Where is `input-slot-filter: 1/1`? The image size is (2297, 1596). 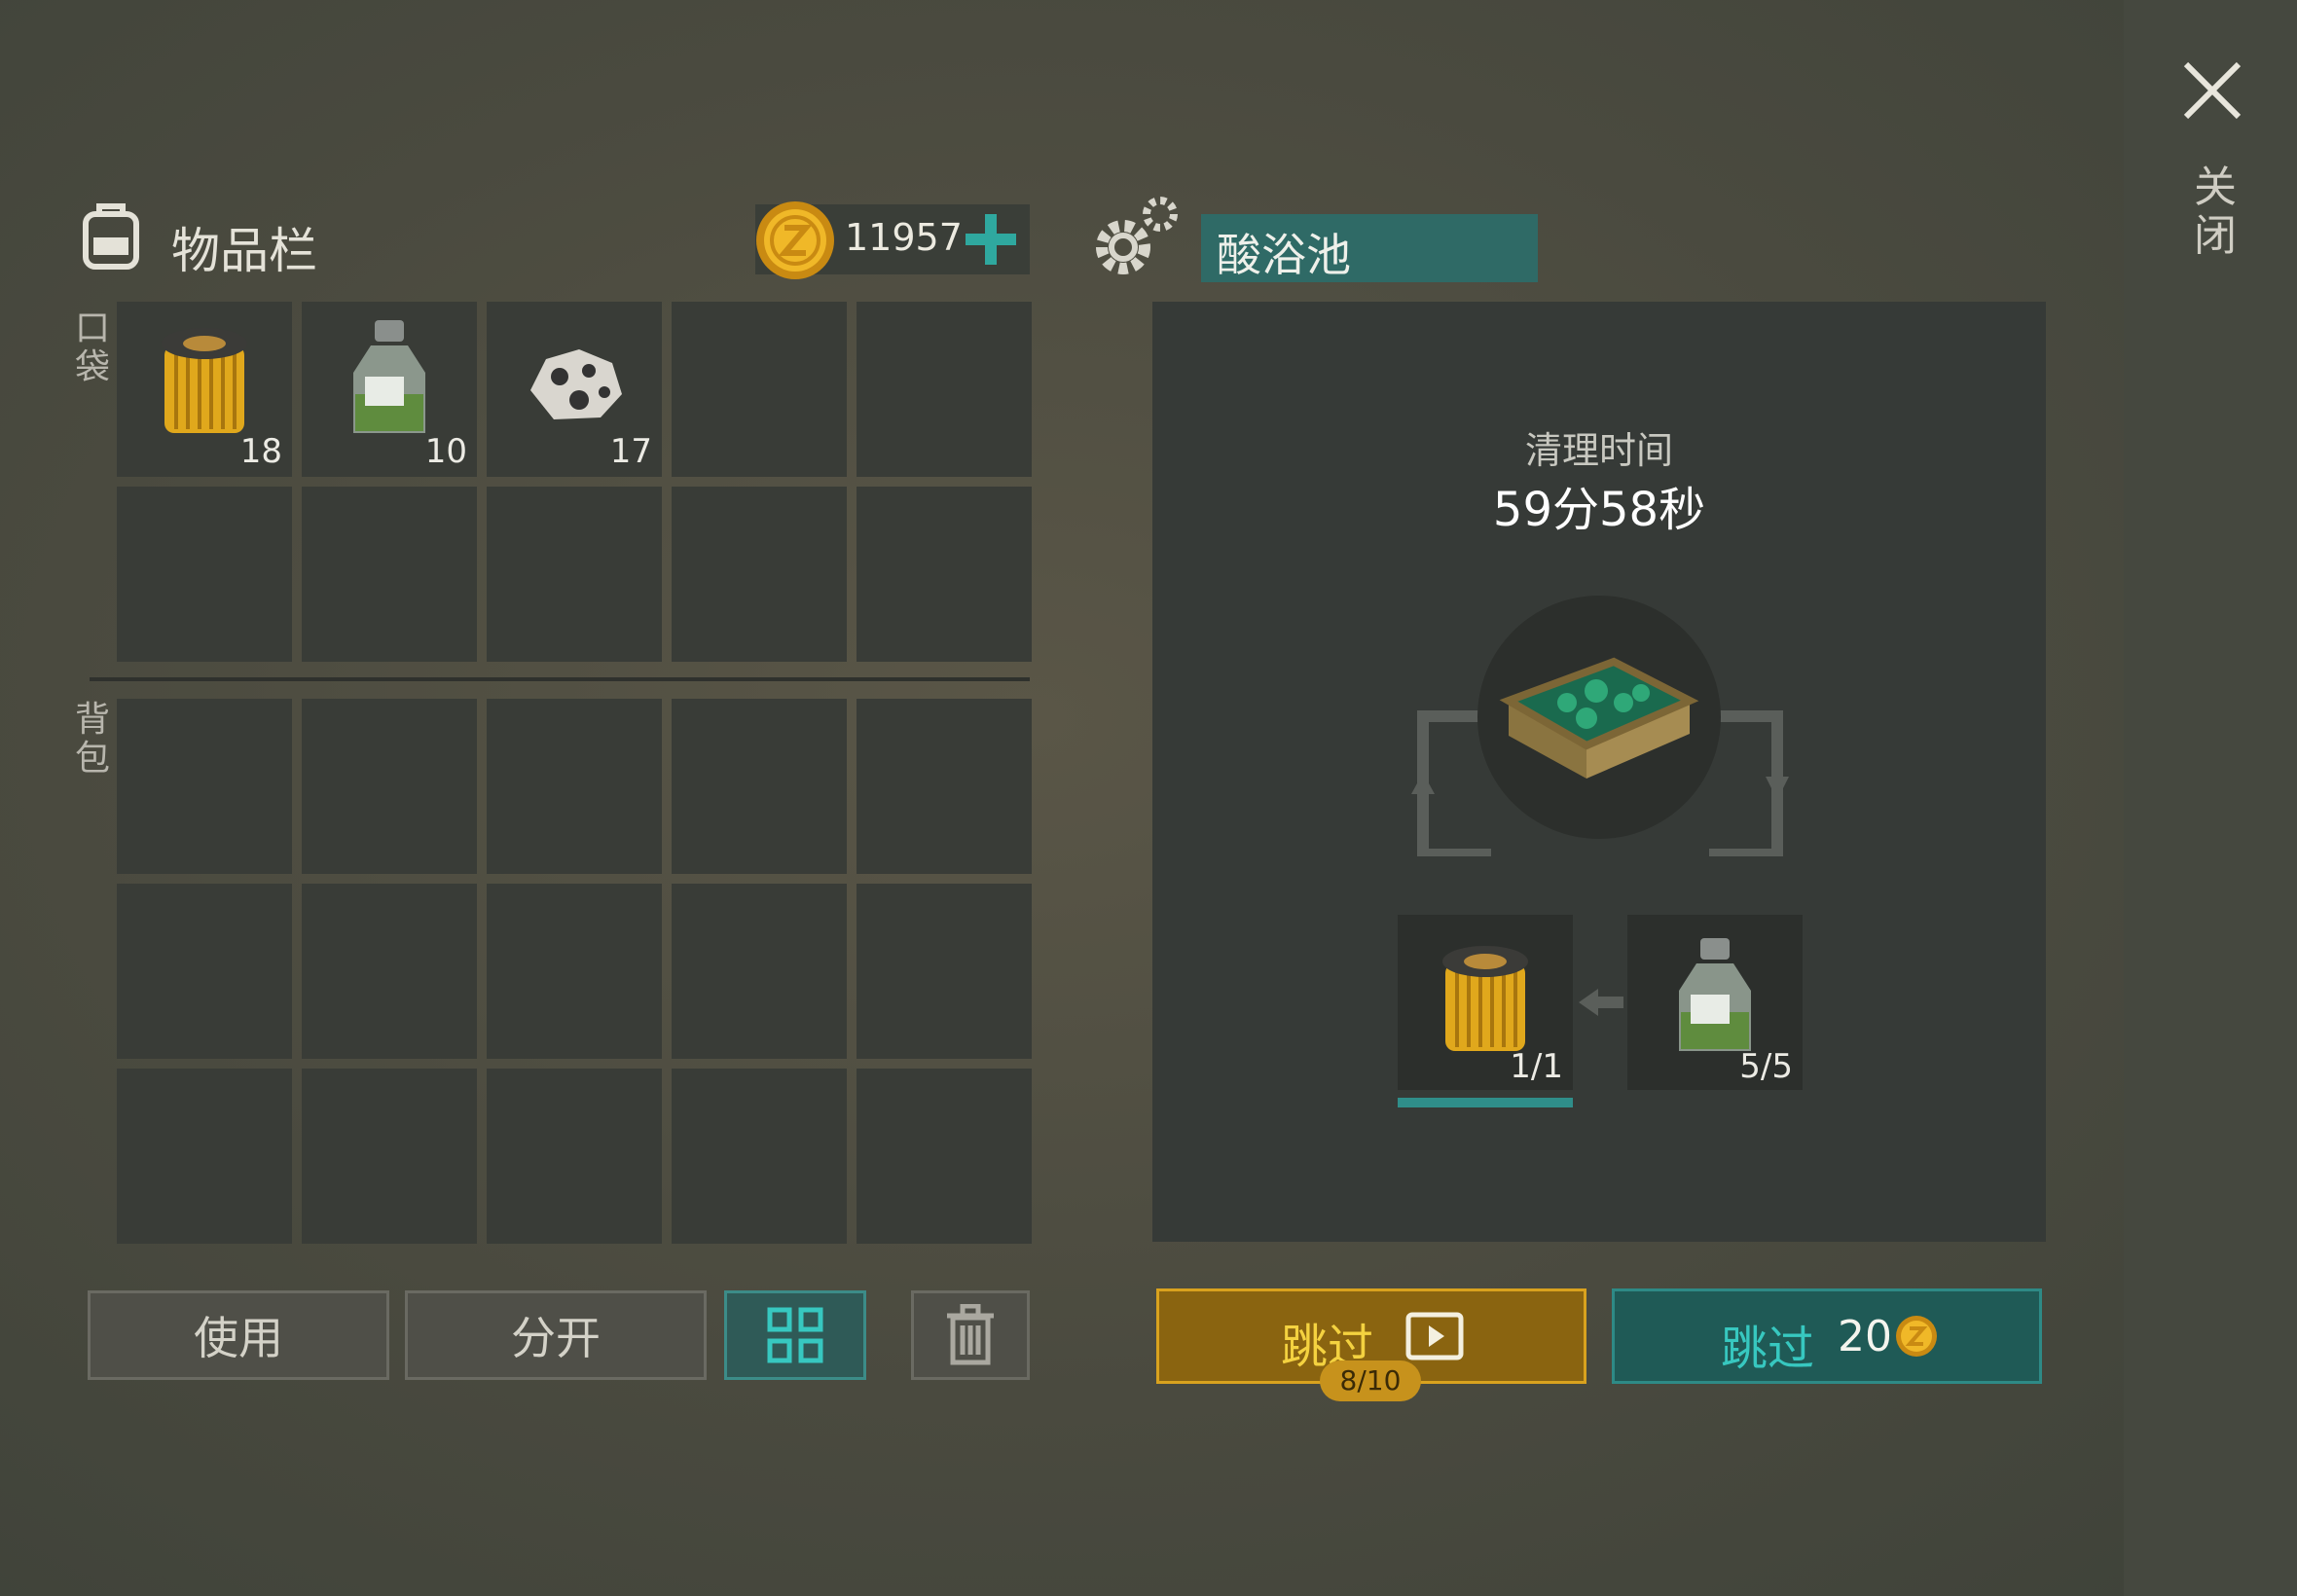
input-slot-filter: 1/1 is located at coordinates (1485, 1002).